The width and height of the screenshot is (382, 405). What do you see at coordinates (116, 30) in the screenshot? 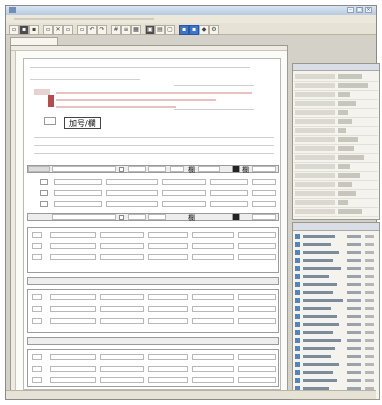
I see `grid-icon: #` at bounding box center [116, 30].